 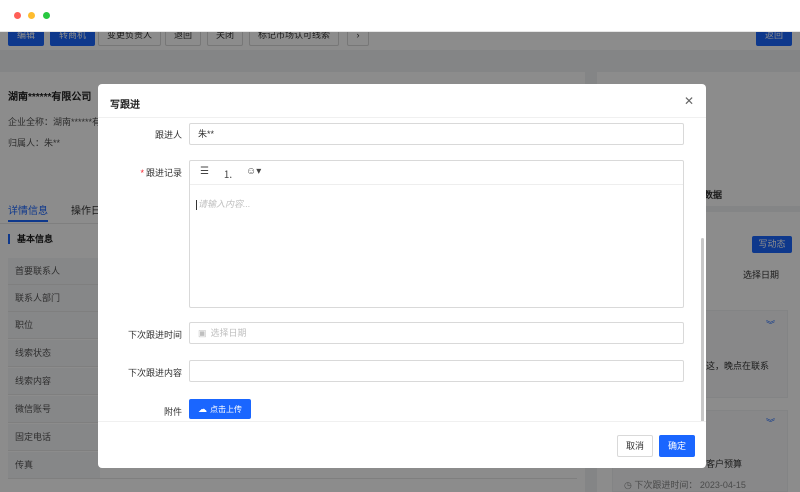 I want to click on calendar-icon: ▣, so click(x=202, y=333).